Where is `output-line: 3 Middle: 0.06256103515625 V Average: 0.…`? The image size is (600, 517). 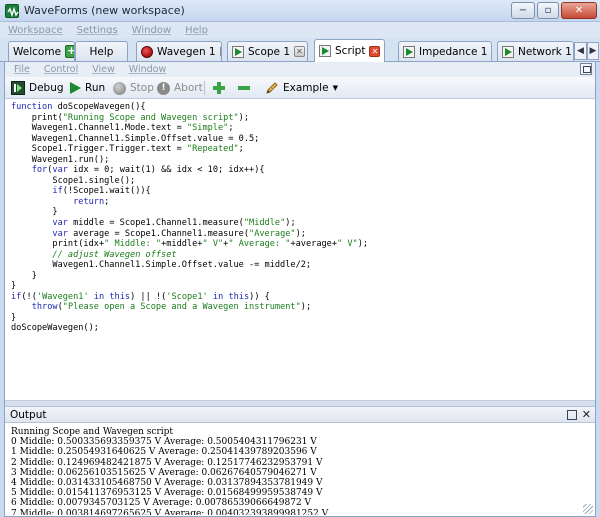
output-line: 3 Middle: 0.06256103515625 V Average: 0.… is located at coordinates (164, 472).